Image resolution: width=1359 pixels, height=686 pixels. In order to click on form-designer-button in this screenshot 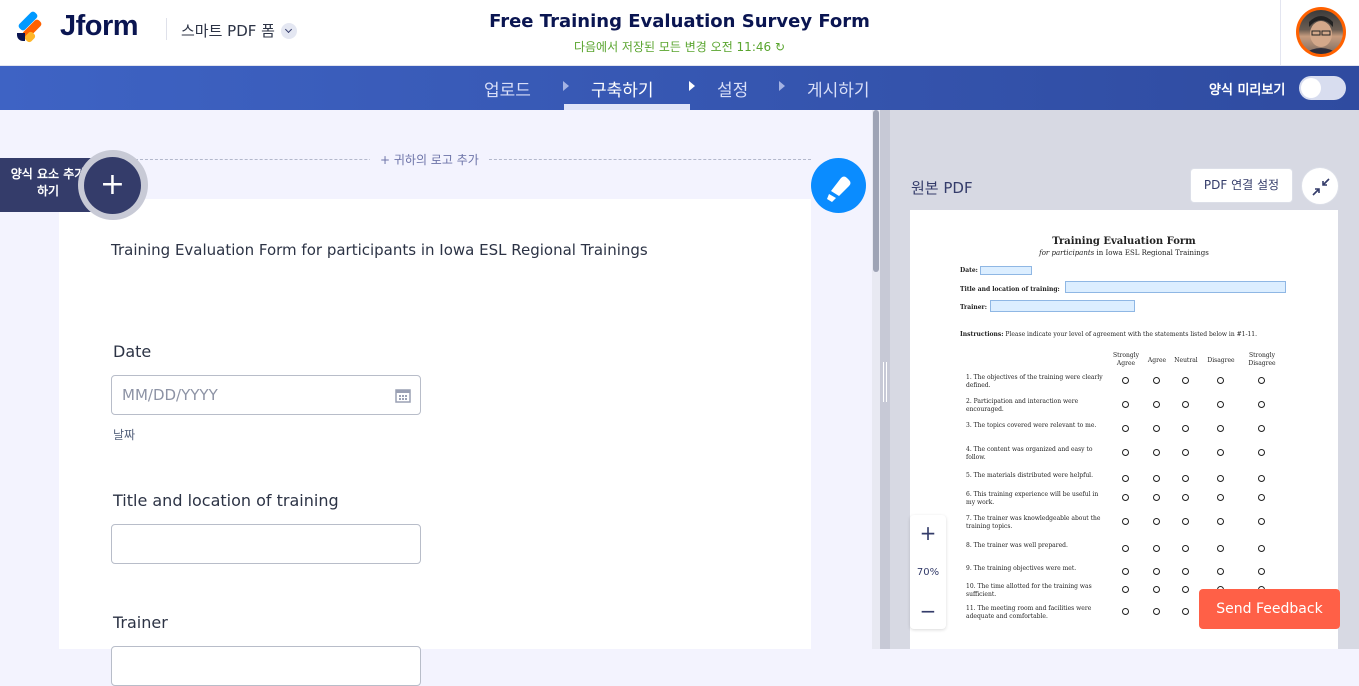, I will do `click(838, 185)`.